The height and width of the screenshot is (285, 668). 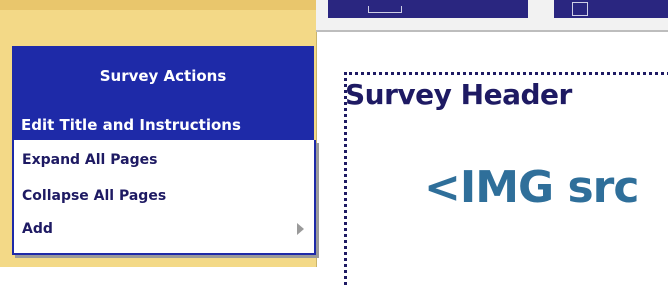 I want to click on toolbar-separator, so click(x=544, y=9).